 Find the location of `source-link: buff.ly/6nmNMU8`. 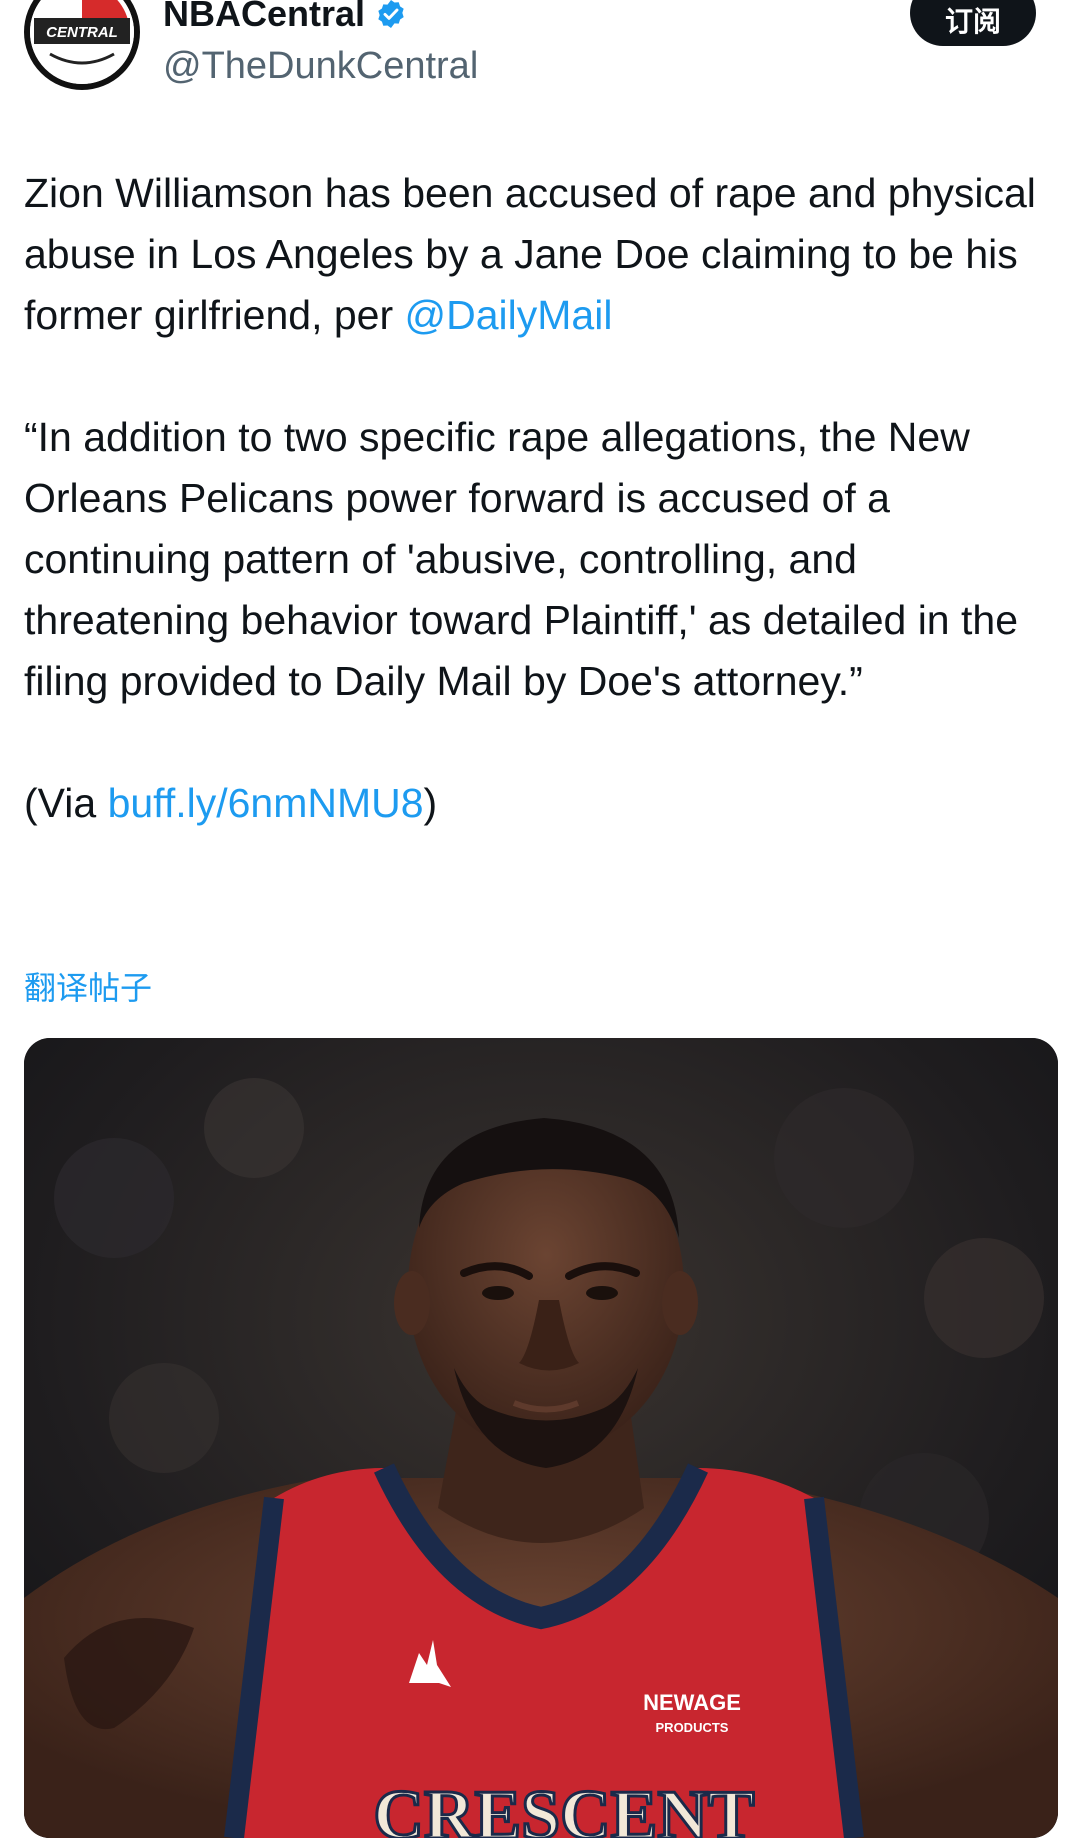

source-link: buff.ly/6nmNMU8 is located at coordinates (266, 803).